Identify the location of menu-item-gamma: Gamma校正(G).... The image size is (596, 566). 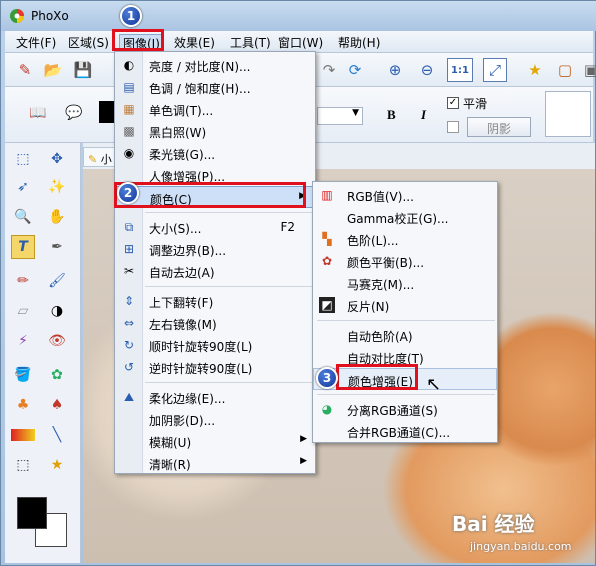
(405, 217).